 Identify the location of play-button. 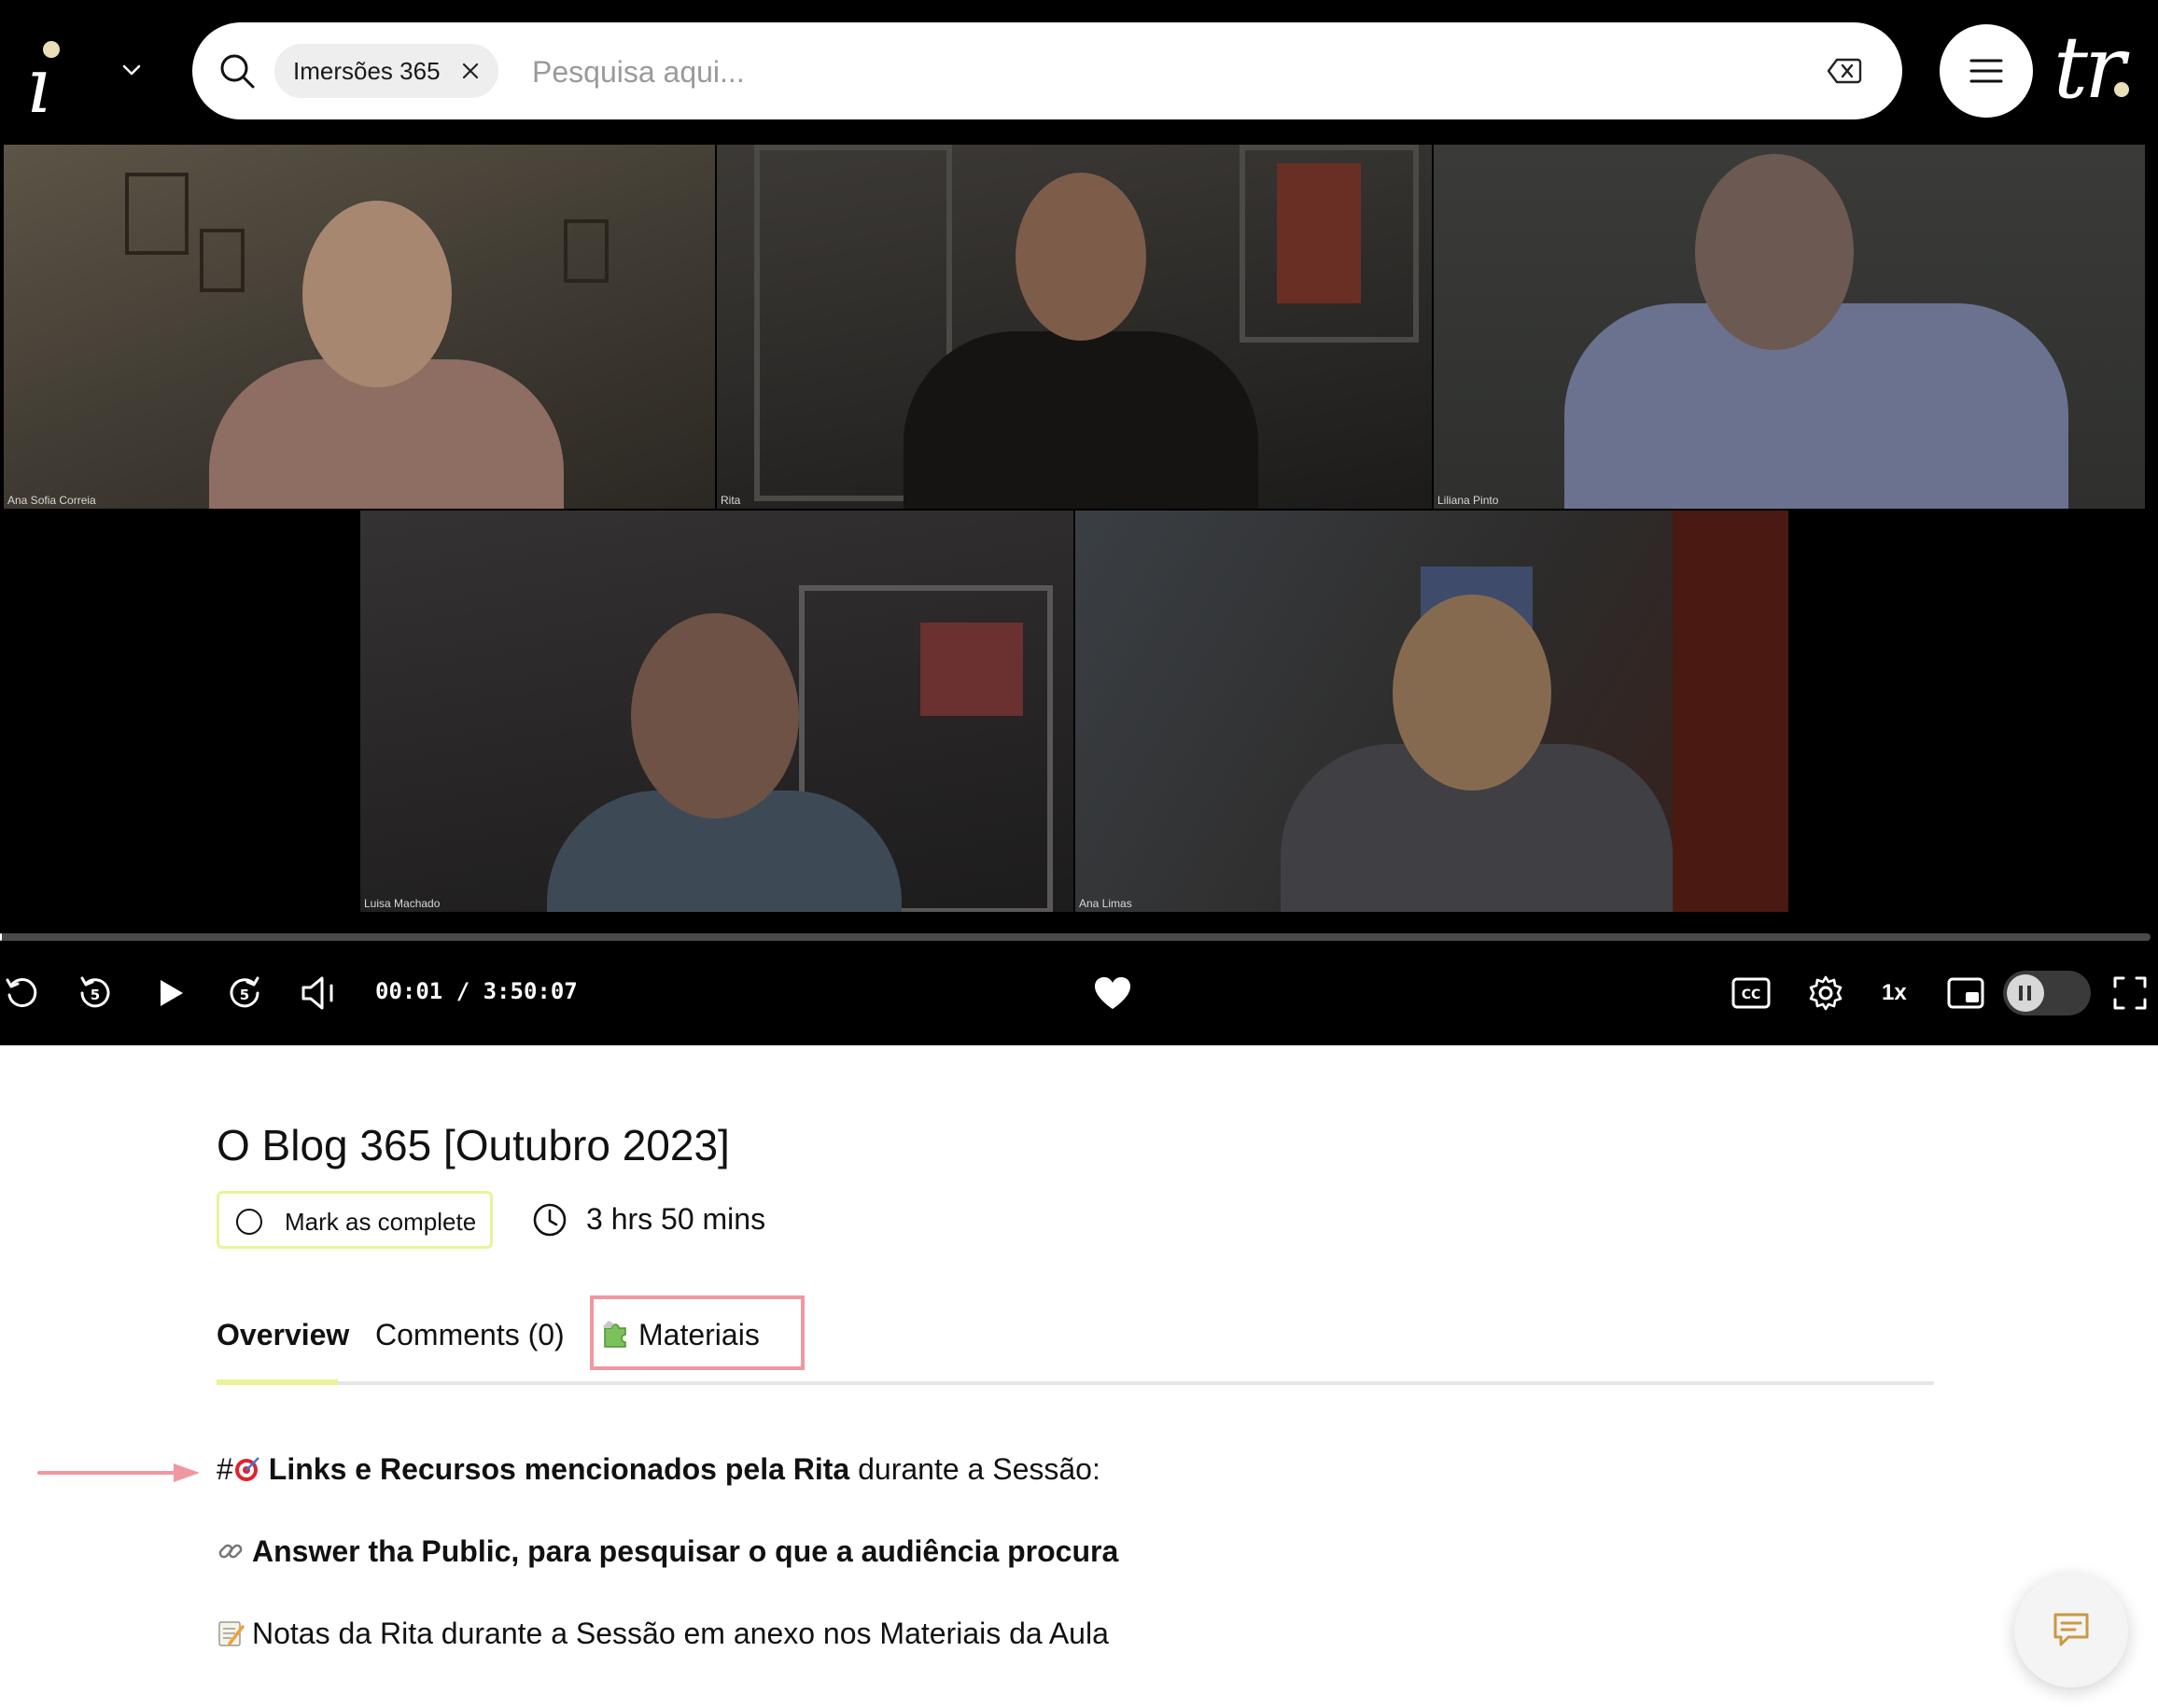
(169, 993).